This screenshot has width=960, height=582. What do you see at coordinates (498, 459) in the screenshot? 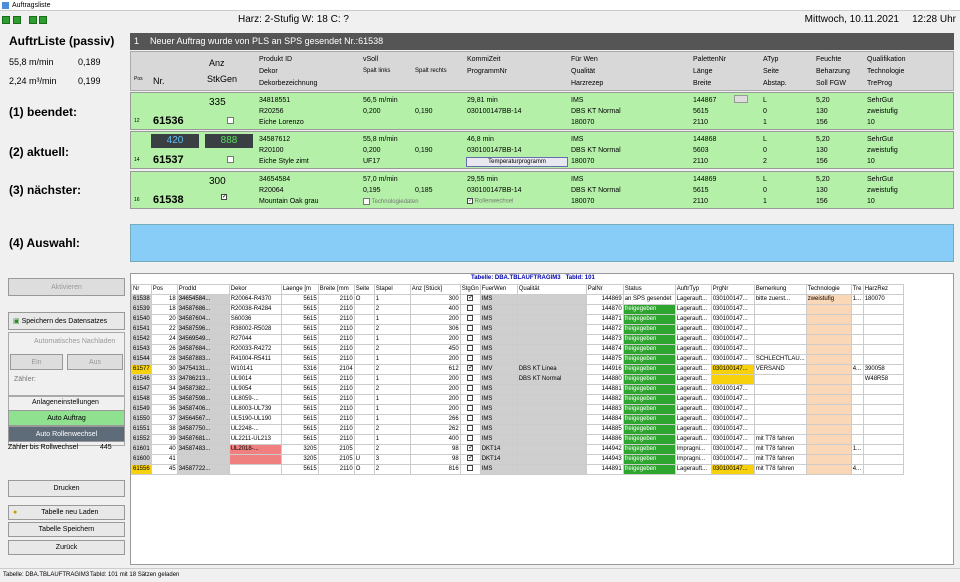
I see `table-cell: DKT14` at bounding box center [498, 459].